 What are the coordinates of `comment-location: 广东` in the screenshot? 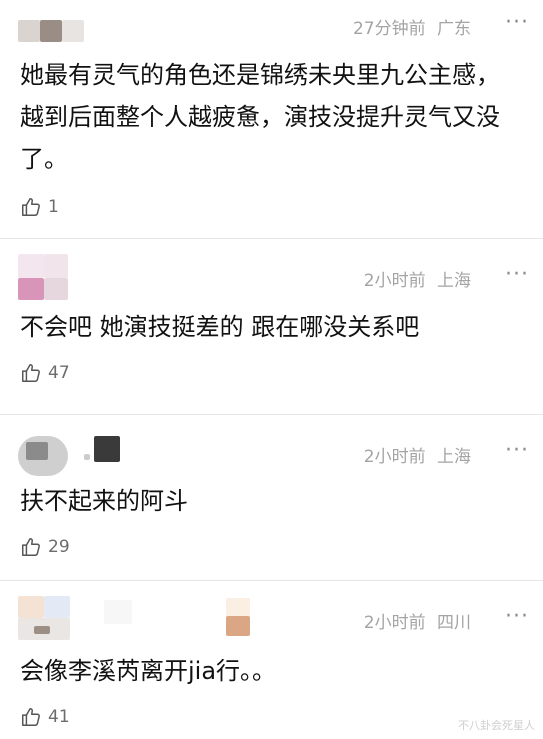 It's located at (454, 29).